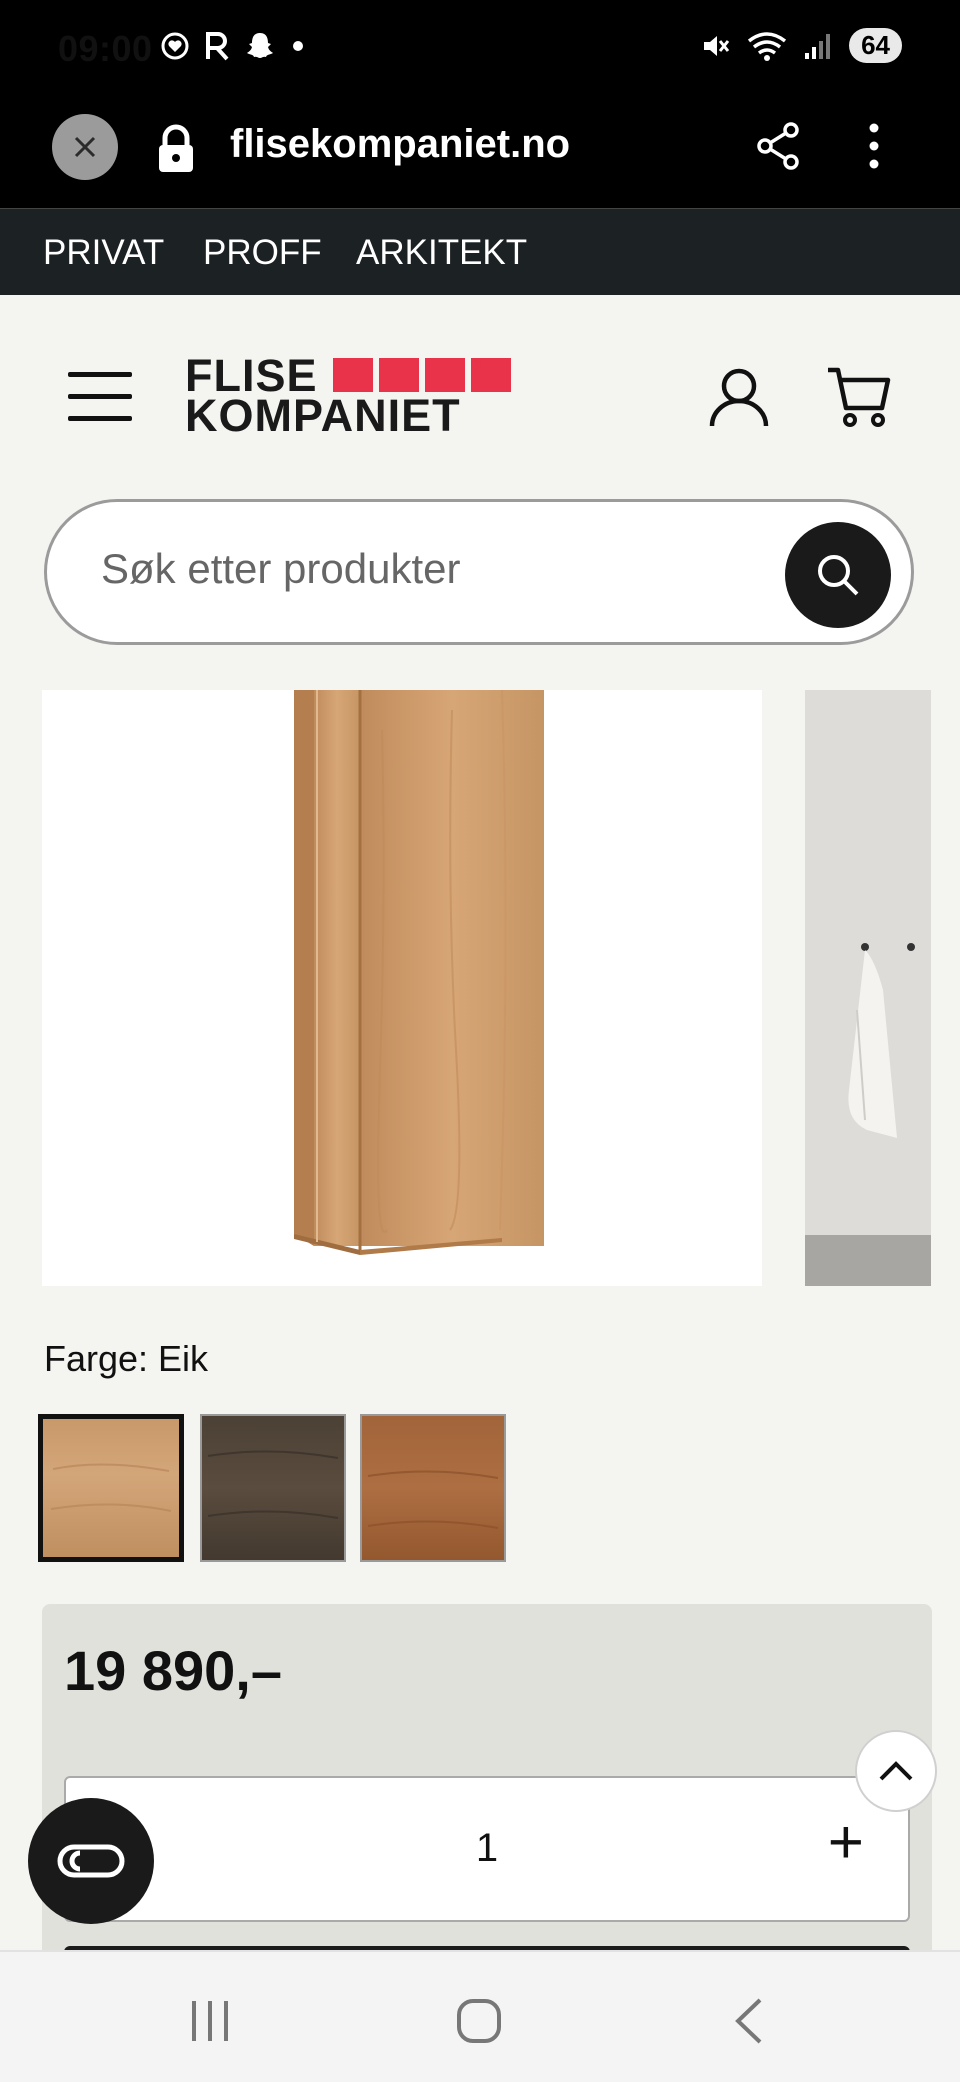 The width and height of the screenshot is (960, 2082). I want to click on close-tab-button, so click(85, 147).